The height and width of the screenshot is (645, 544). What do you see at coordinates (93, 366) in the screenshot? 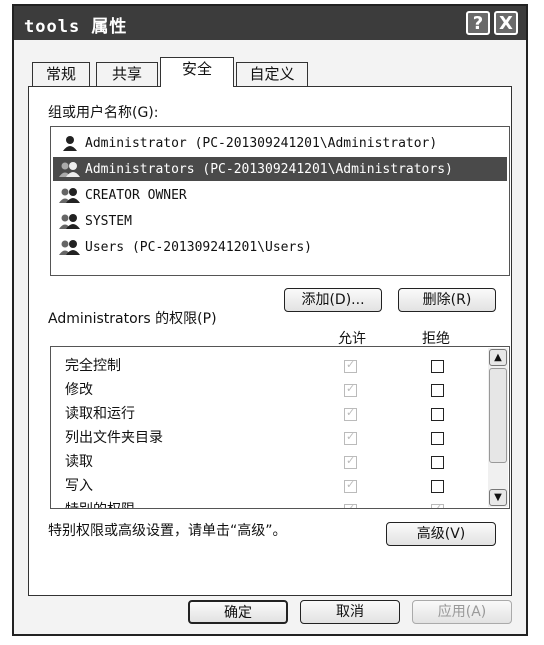
I see `permission-row: 完全控制` at bounding box center [93, 366].